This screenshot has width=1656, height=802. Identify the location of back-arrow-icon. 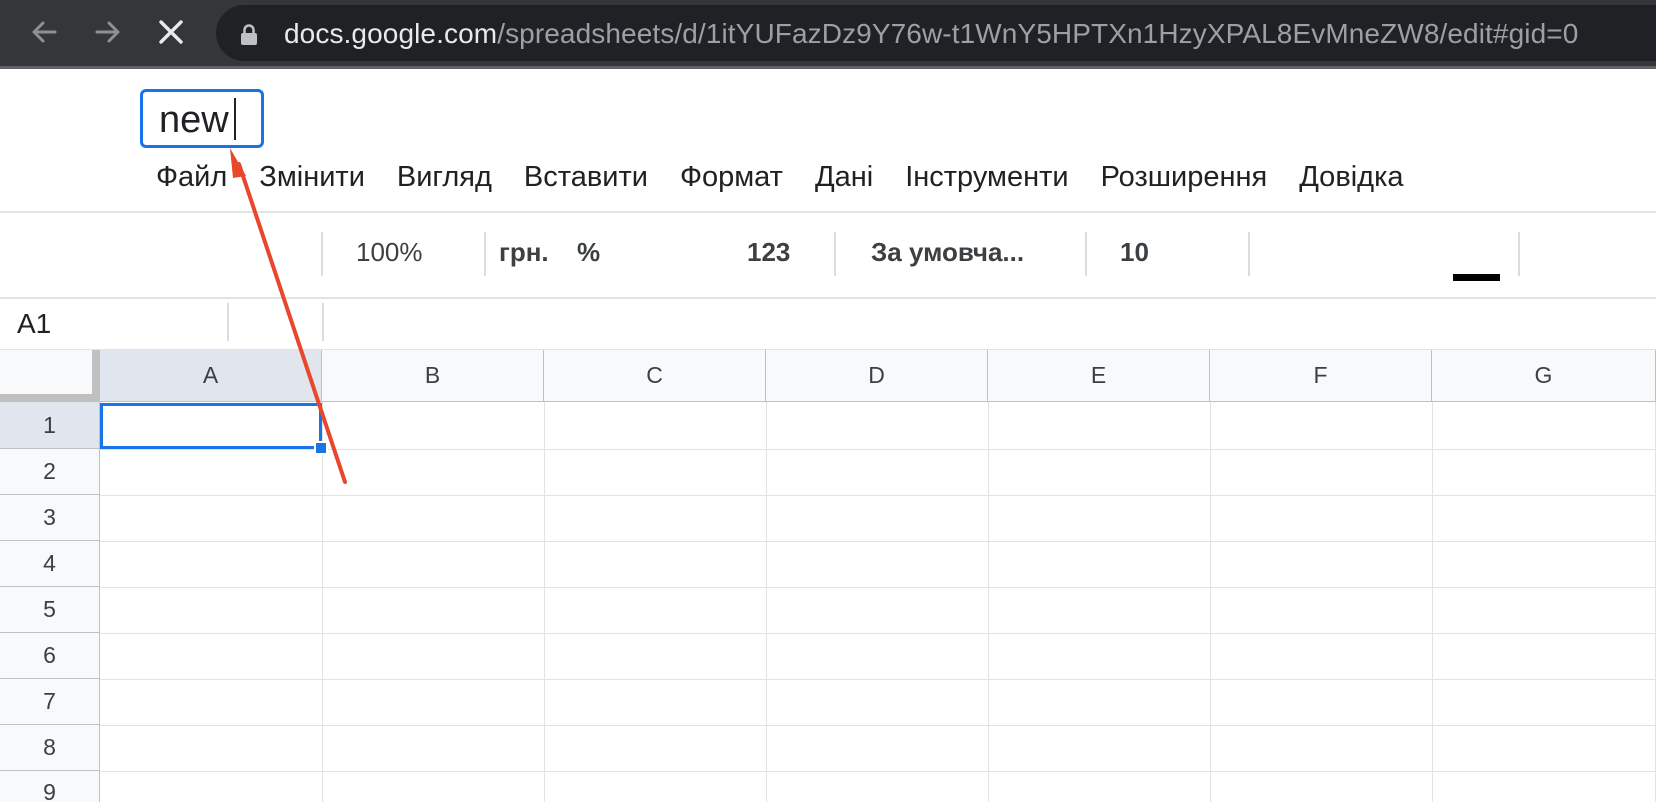
(44, 32).